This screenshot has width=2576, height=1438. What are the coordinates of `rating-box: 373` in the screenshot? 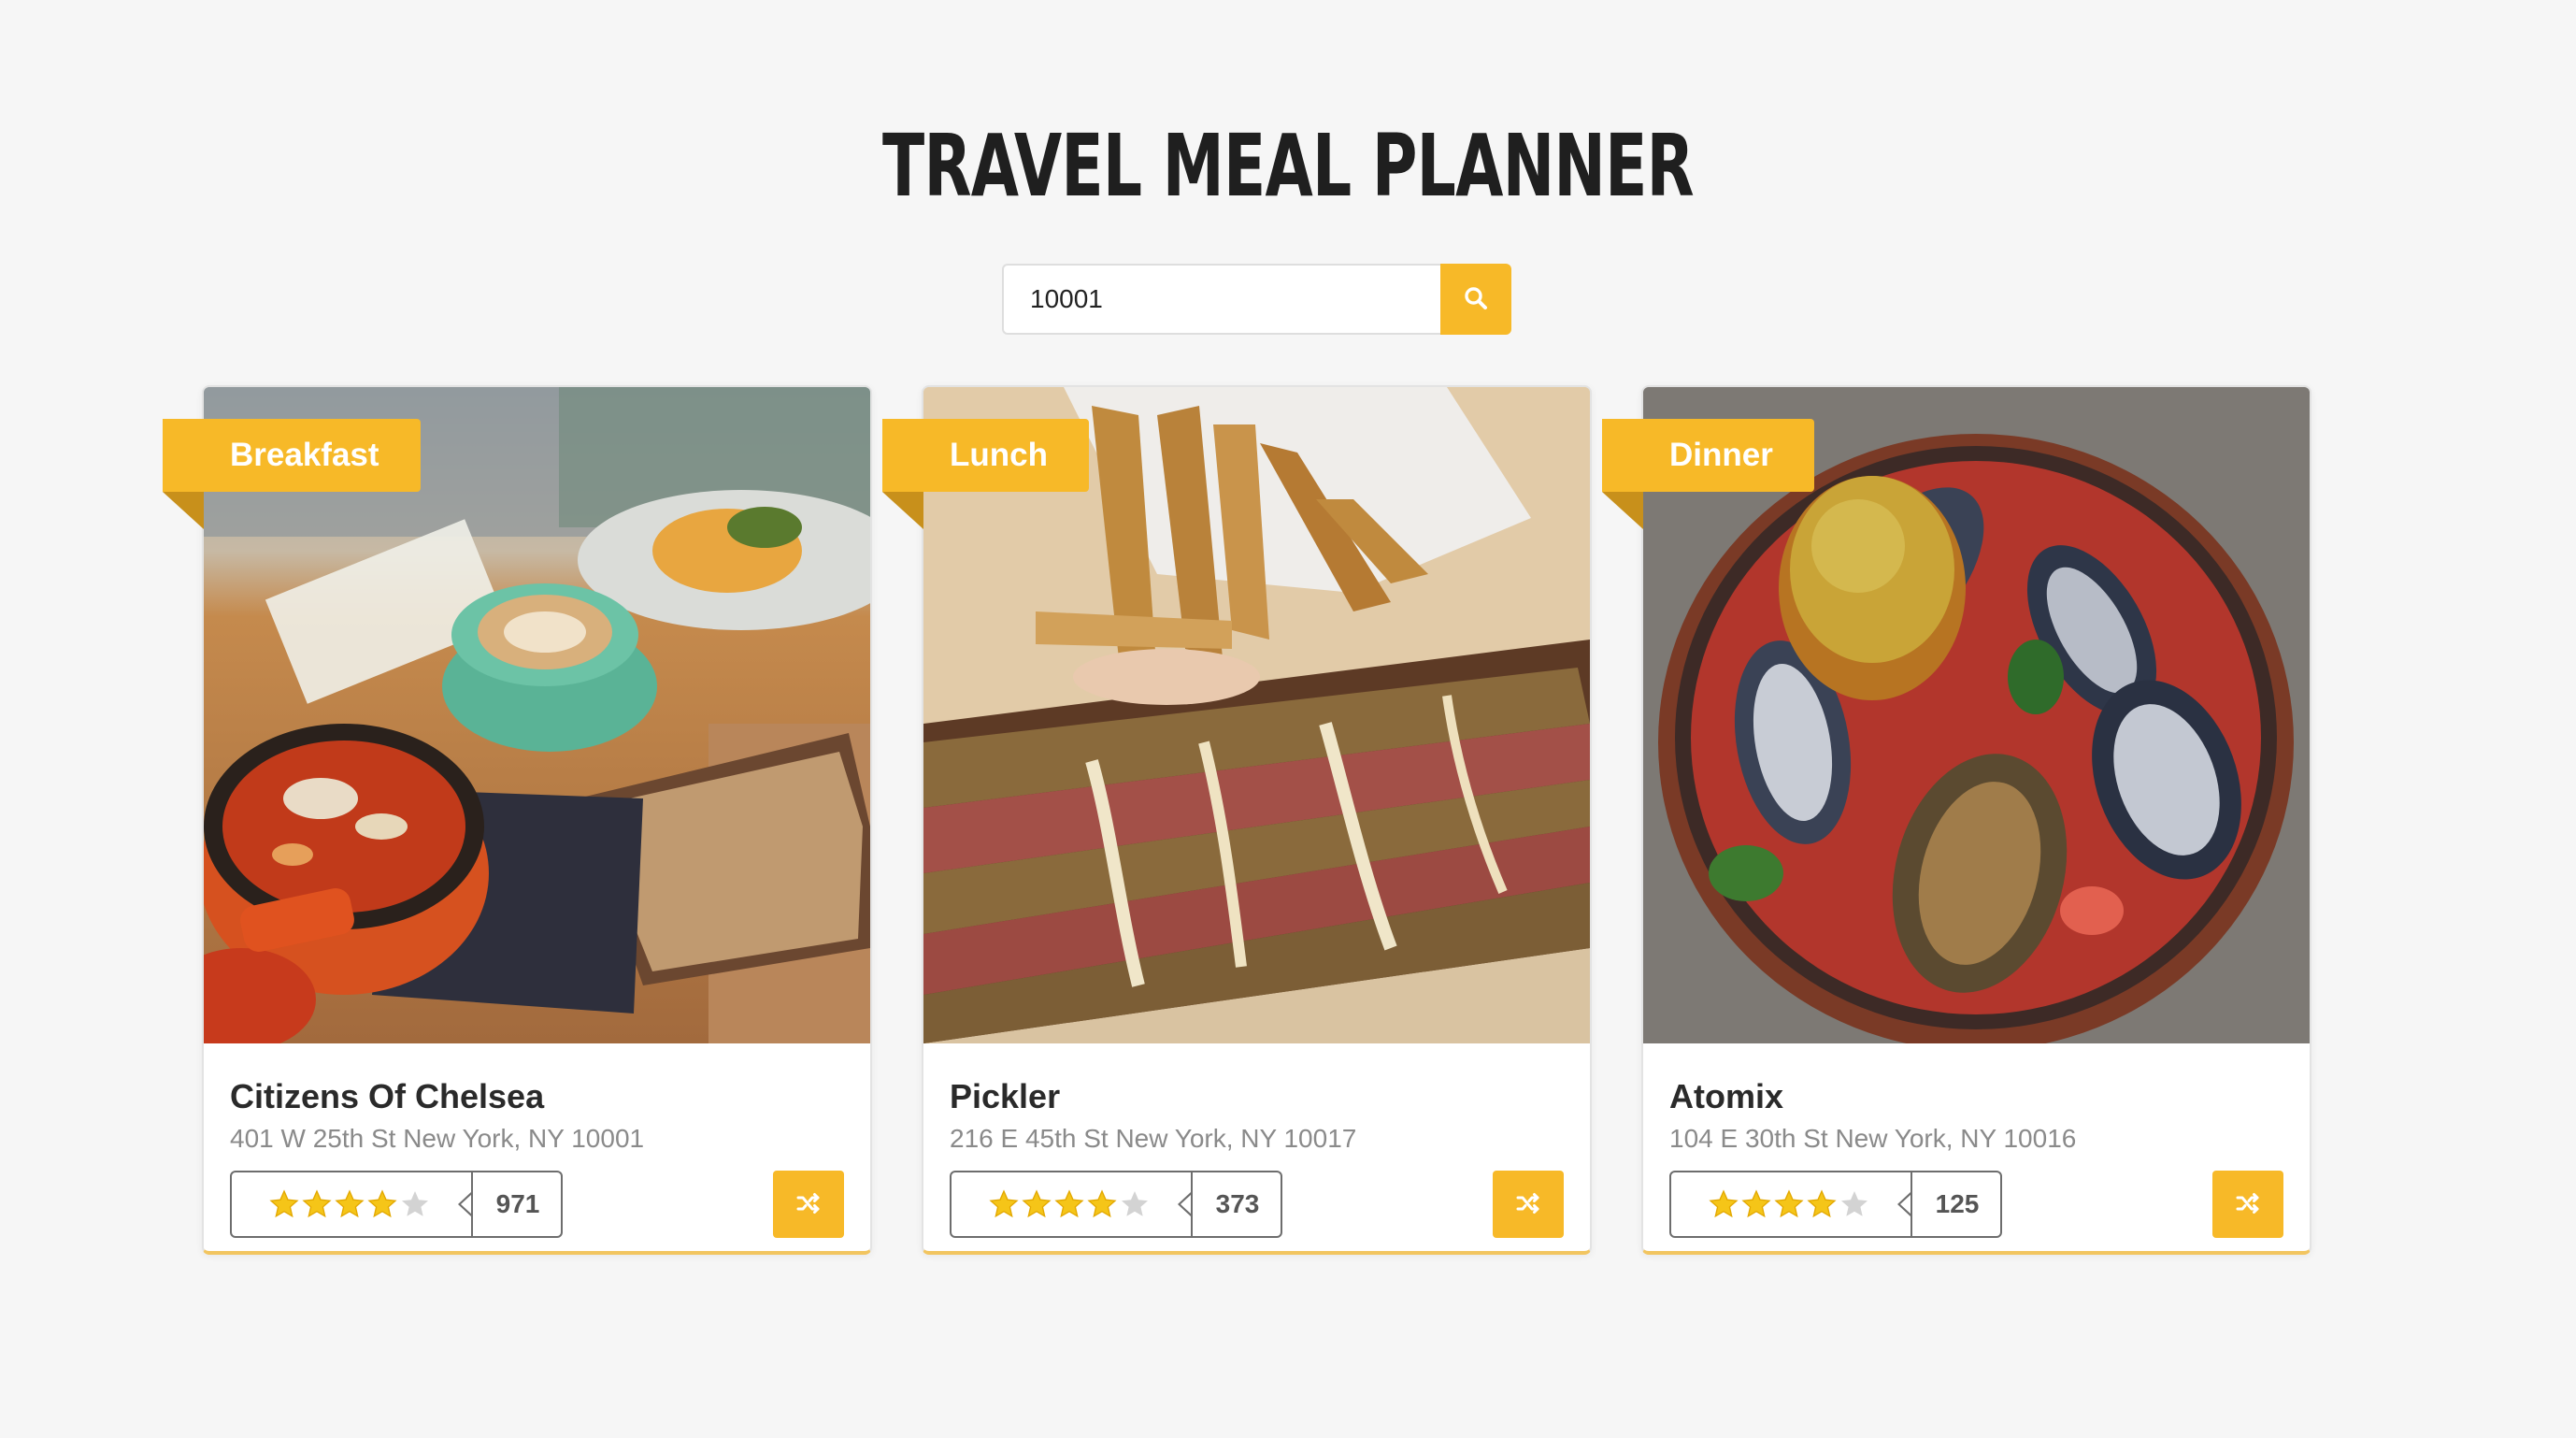 It's located at (1116, 1204).